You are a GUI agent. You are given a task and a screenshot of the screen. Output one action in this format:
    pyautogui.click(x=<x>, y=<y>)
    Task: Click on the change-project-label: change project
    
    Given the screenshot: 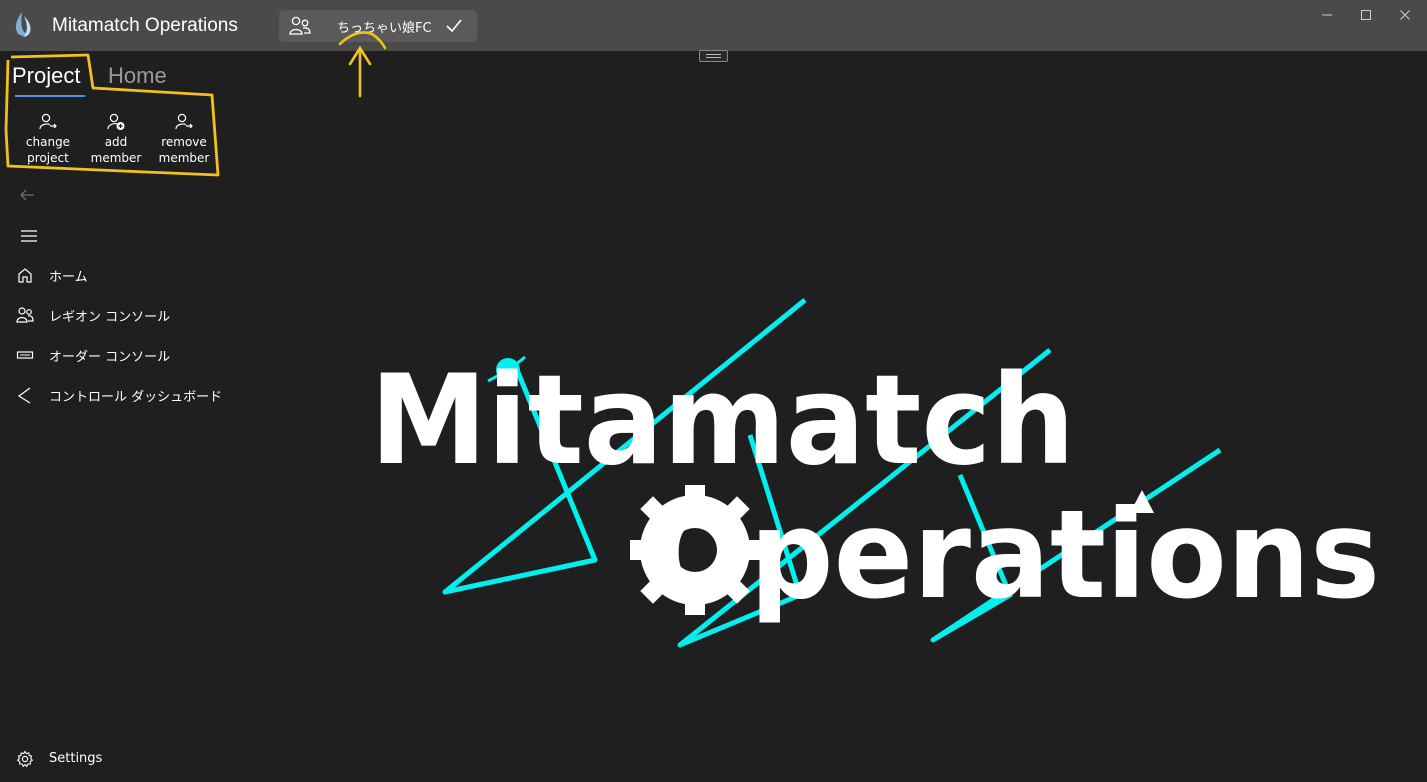 What is the action you would take?
    pyautogui.click(x=48, y=150)
    